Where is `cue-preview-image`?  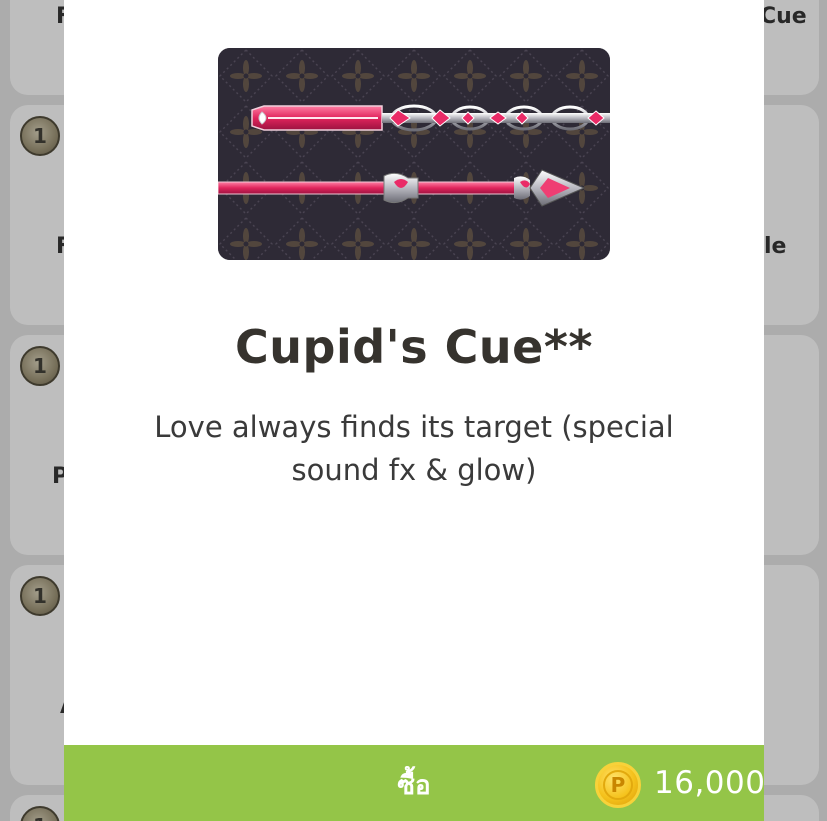
cue-preview-image is located at coordinates (414, 154).